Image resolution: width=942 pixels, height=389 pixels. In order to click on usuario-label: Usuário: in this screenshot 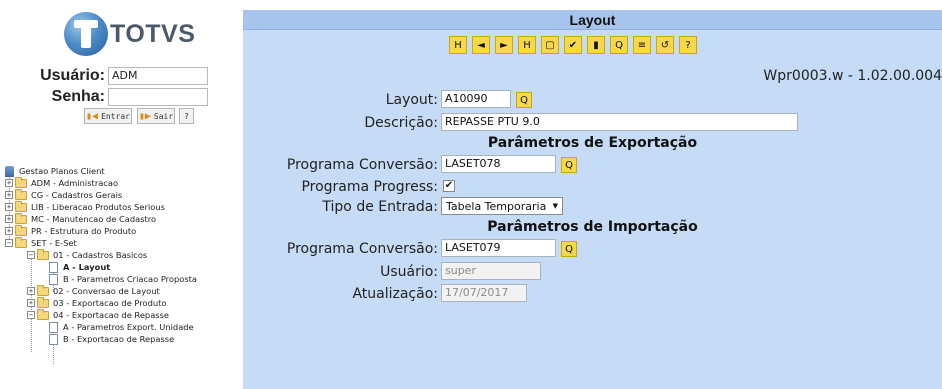, I will do `click(409, 272)`.